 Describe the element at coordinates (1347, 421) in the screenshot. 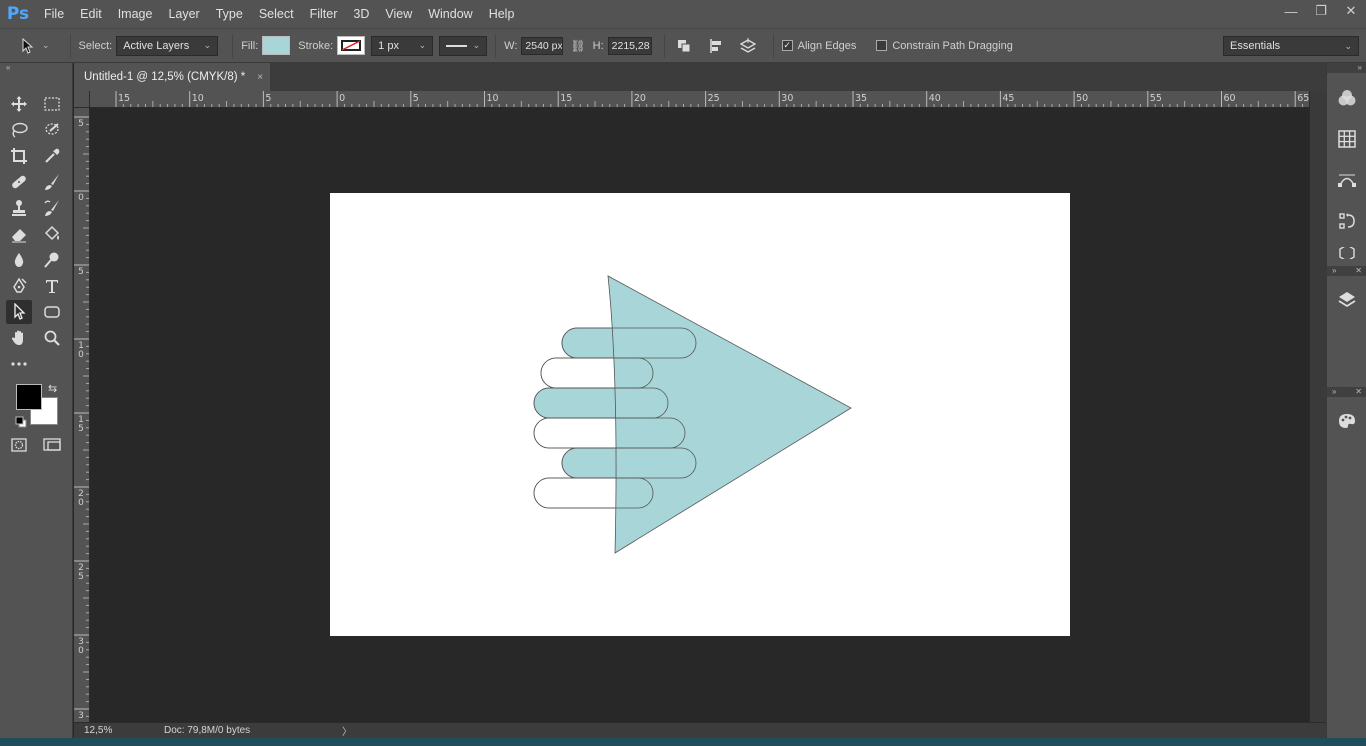

I see `brush-presets-panel-button` at that location.